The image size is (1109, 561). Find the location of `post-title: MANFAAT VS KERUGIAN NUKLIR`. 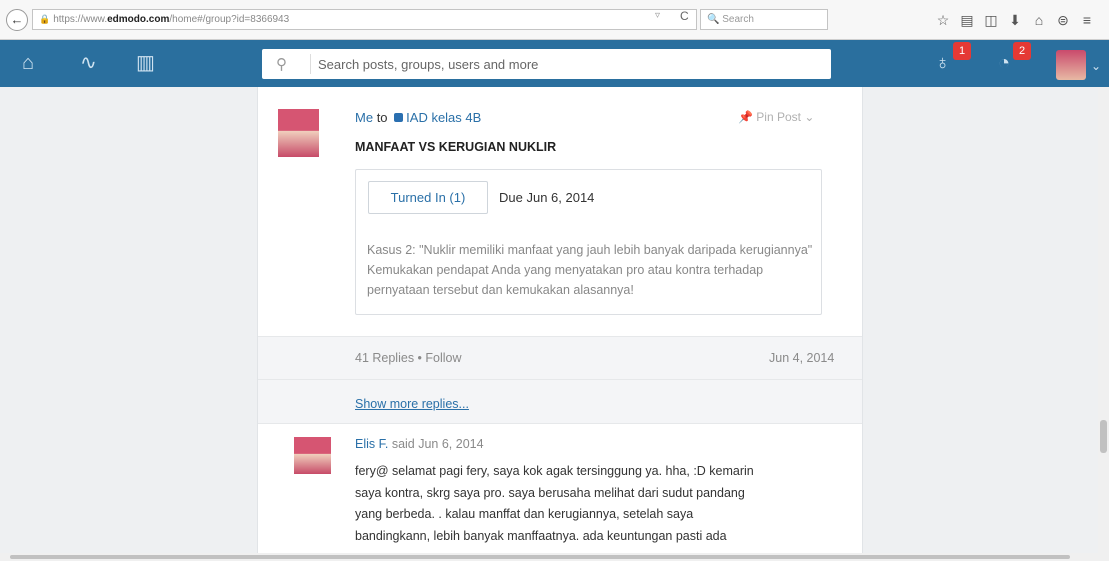

post-title: MANFAAT VS KERUGIAN NUKLIR is located at coordinates (456, 147).